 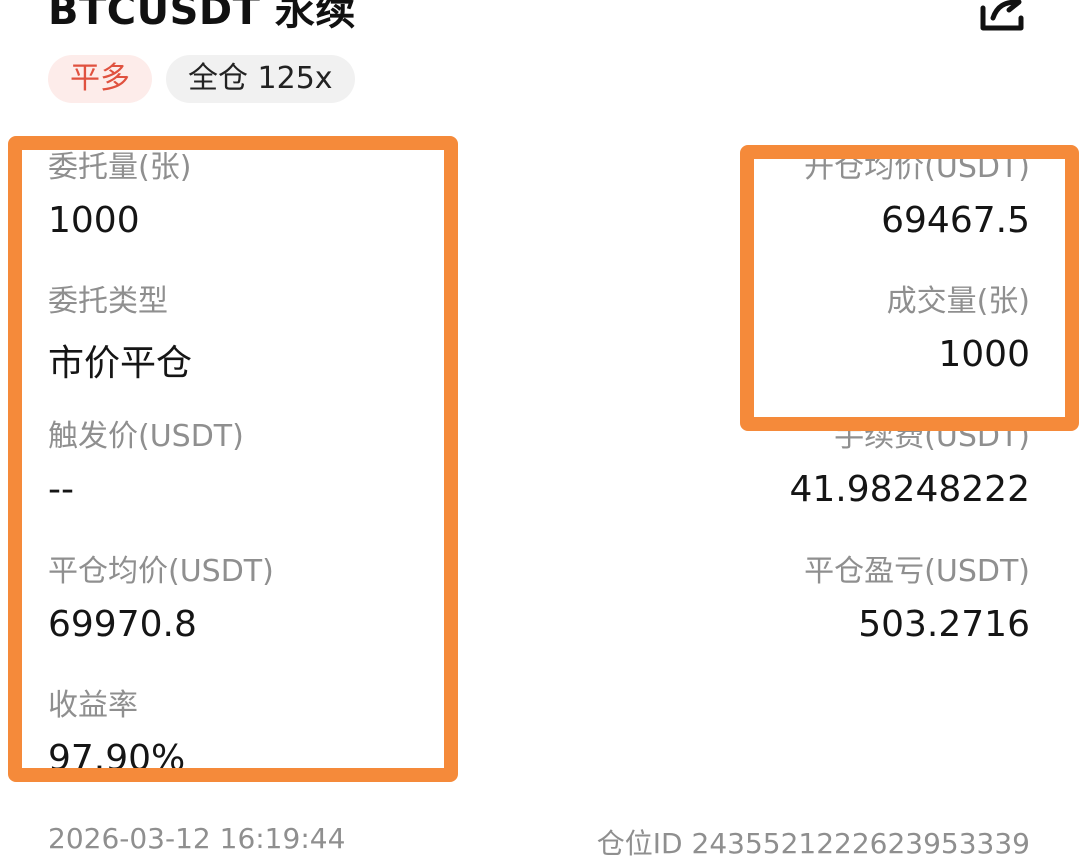 I want to click on order-tags: 平多 全仓 125x, so click(x=201, y=79).